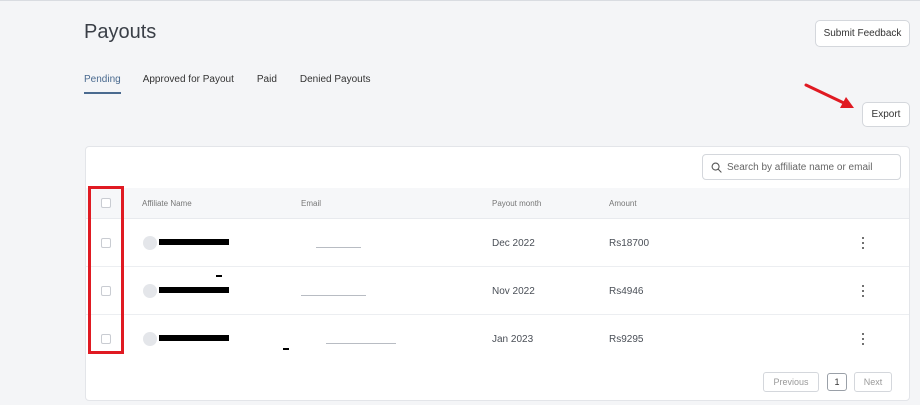 The width and height of the screenshot is (920, 405). Describe the element at coordinates (791, 382) in the screenshot. I see `previous-page-button: Previous` at that location.